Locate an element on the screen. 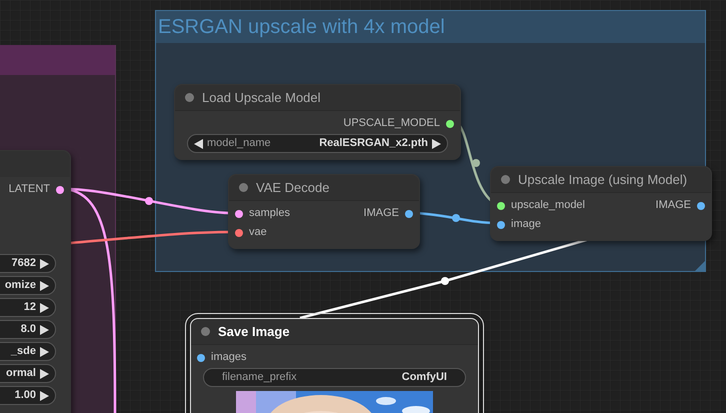 This screenshot has height=413, width=726. widget-value: 1.00 is located at coordinates (25, 395).